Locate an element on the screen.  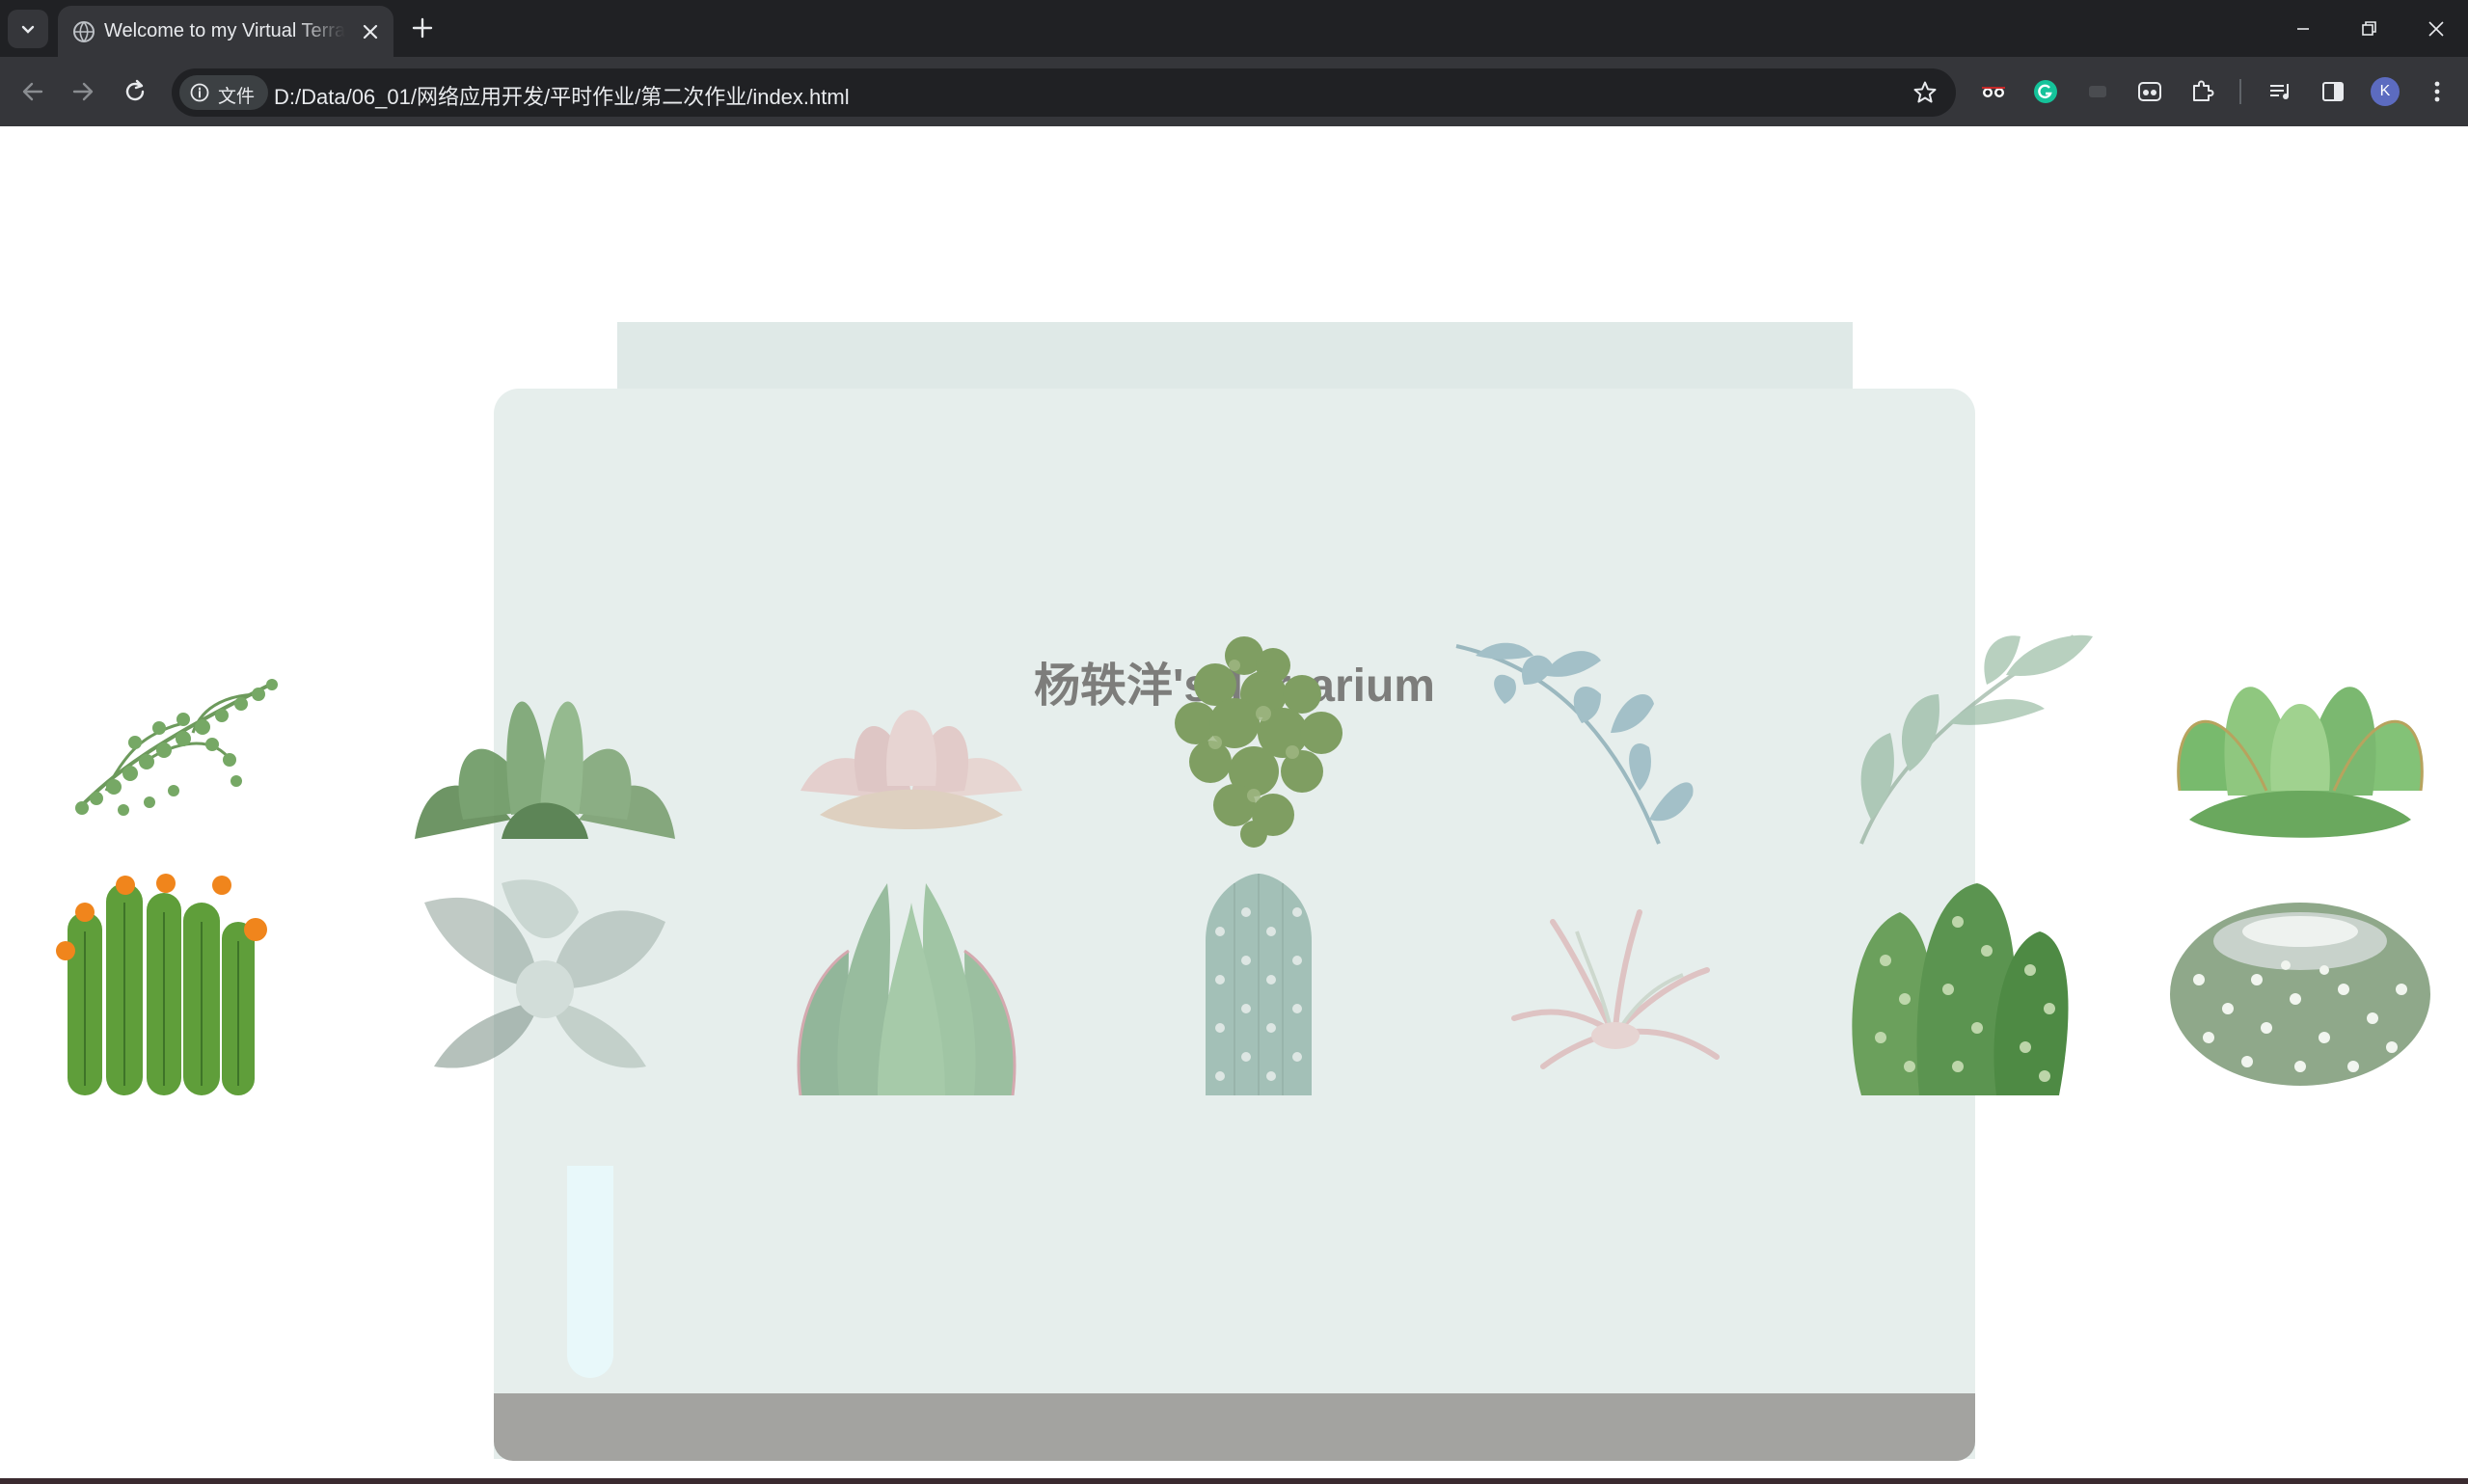
taskbar-edge is located at coordinates (1234, 1481).